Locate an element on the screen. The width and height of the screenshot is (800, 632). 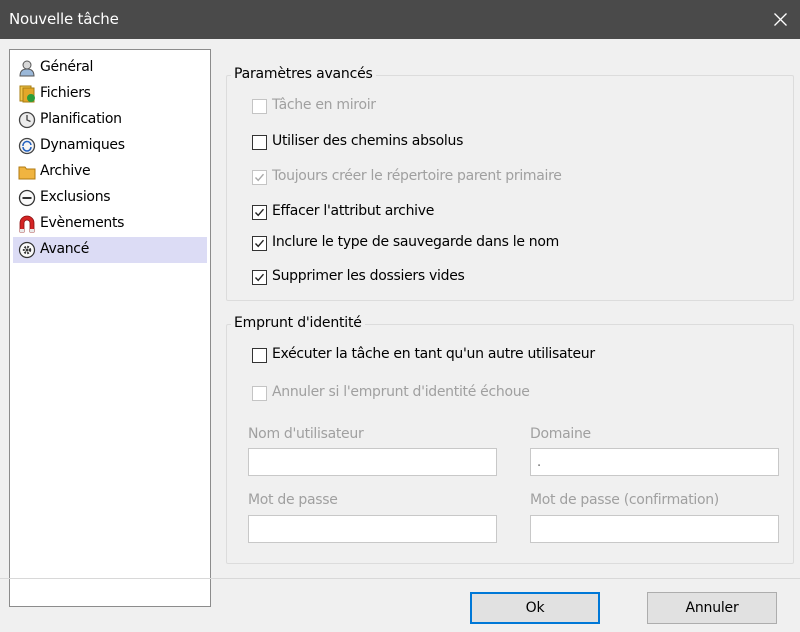
clock-icon is located at coordinates (27, 120).